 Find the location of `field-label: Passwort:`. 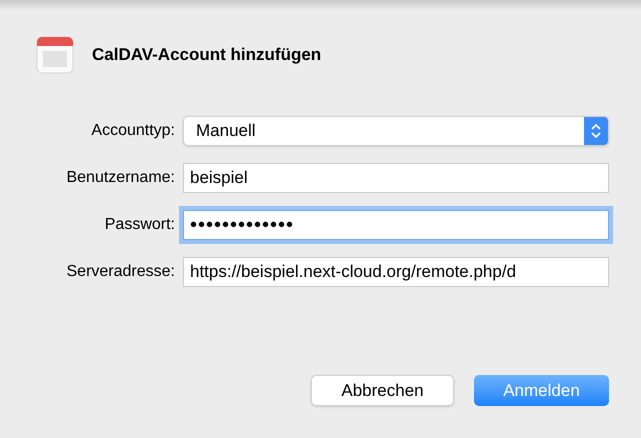

field-label: Passwort: is located at coordinates (139, 224).